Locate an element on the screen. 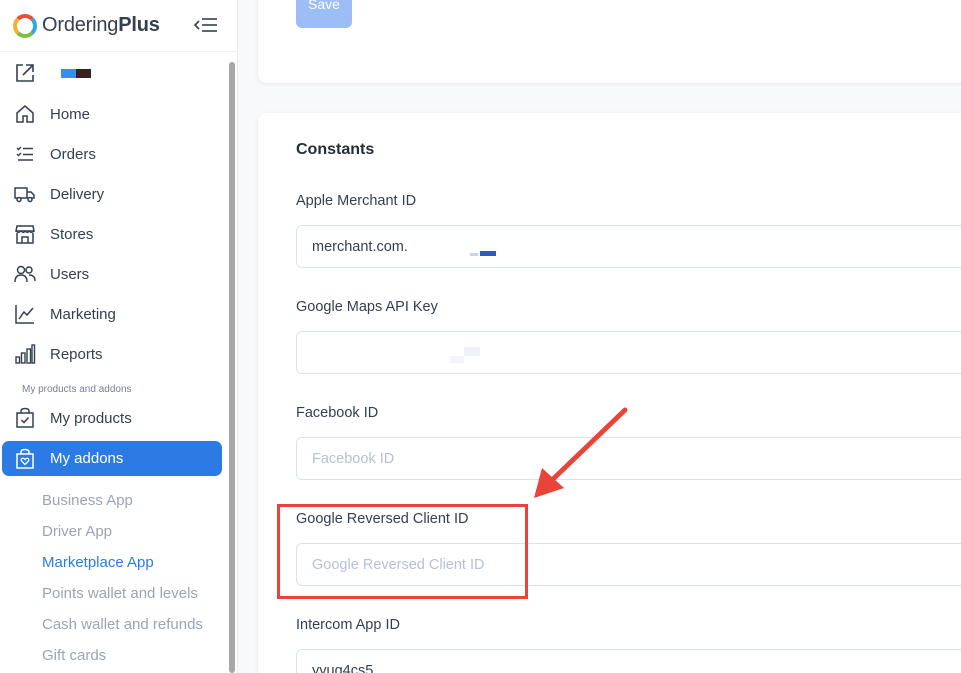 Image resolution: width=961 pixels, height=673 pixels. settings-card-top: Save is located at coordinates (609, 41).